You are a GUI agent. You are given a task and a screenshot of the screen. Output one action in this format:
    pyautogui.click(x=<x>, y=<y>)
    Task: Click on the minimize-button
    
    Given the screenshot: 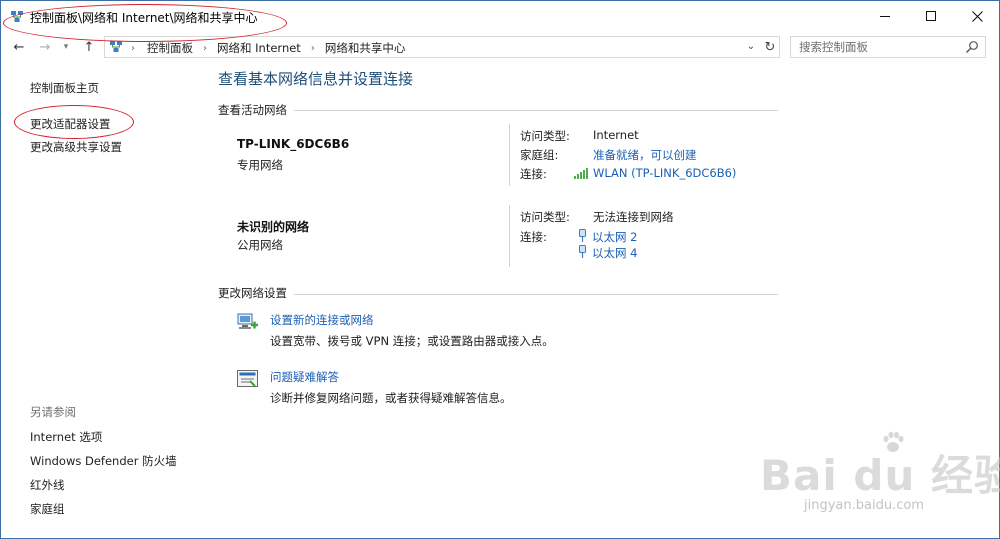 What is the action you would take?
    pyautogui.click(x=885, y=16)
    